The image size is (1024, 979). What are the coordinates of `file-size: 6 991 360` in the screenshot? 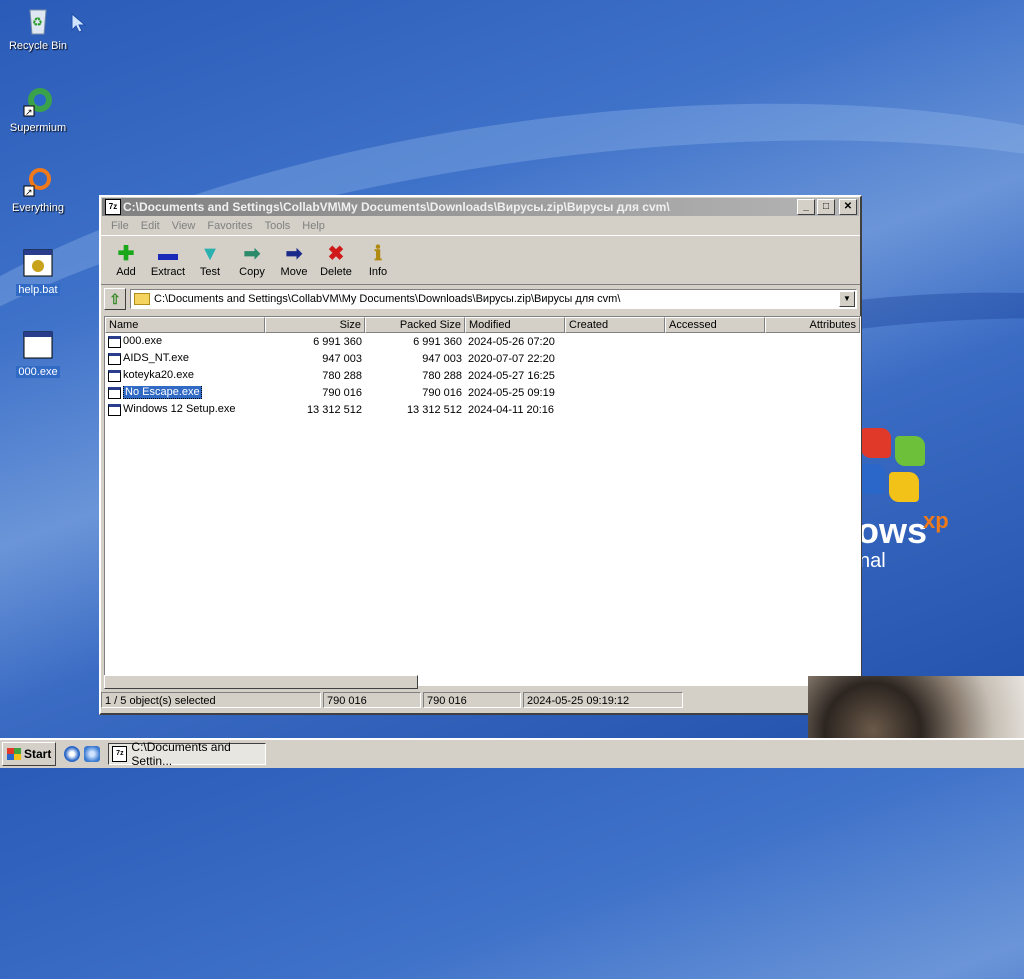 It's located at (337, 341).